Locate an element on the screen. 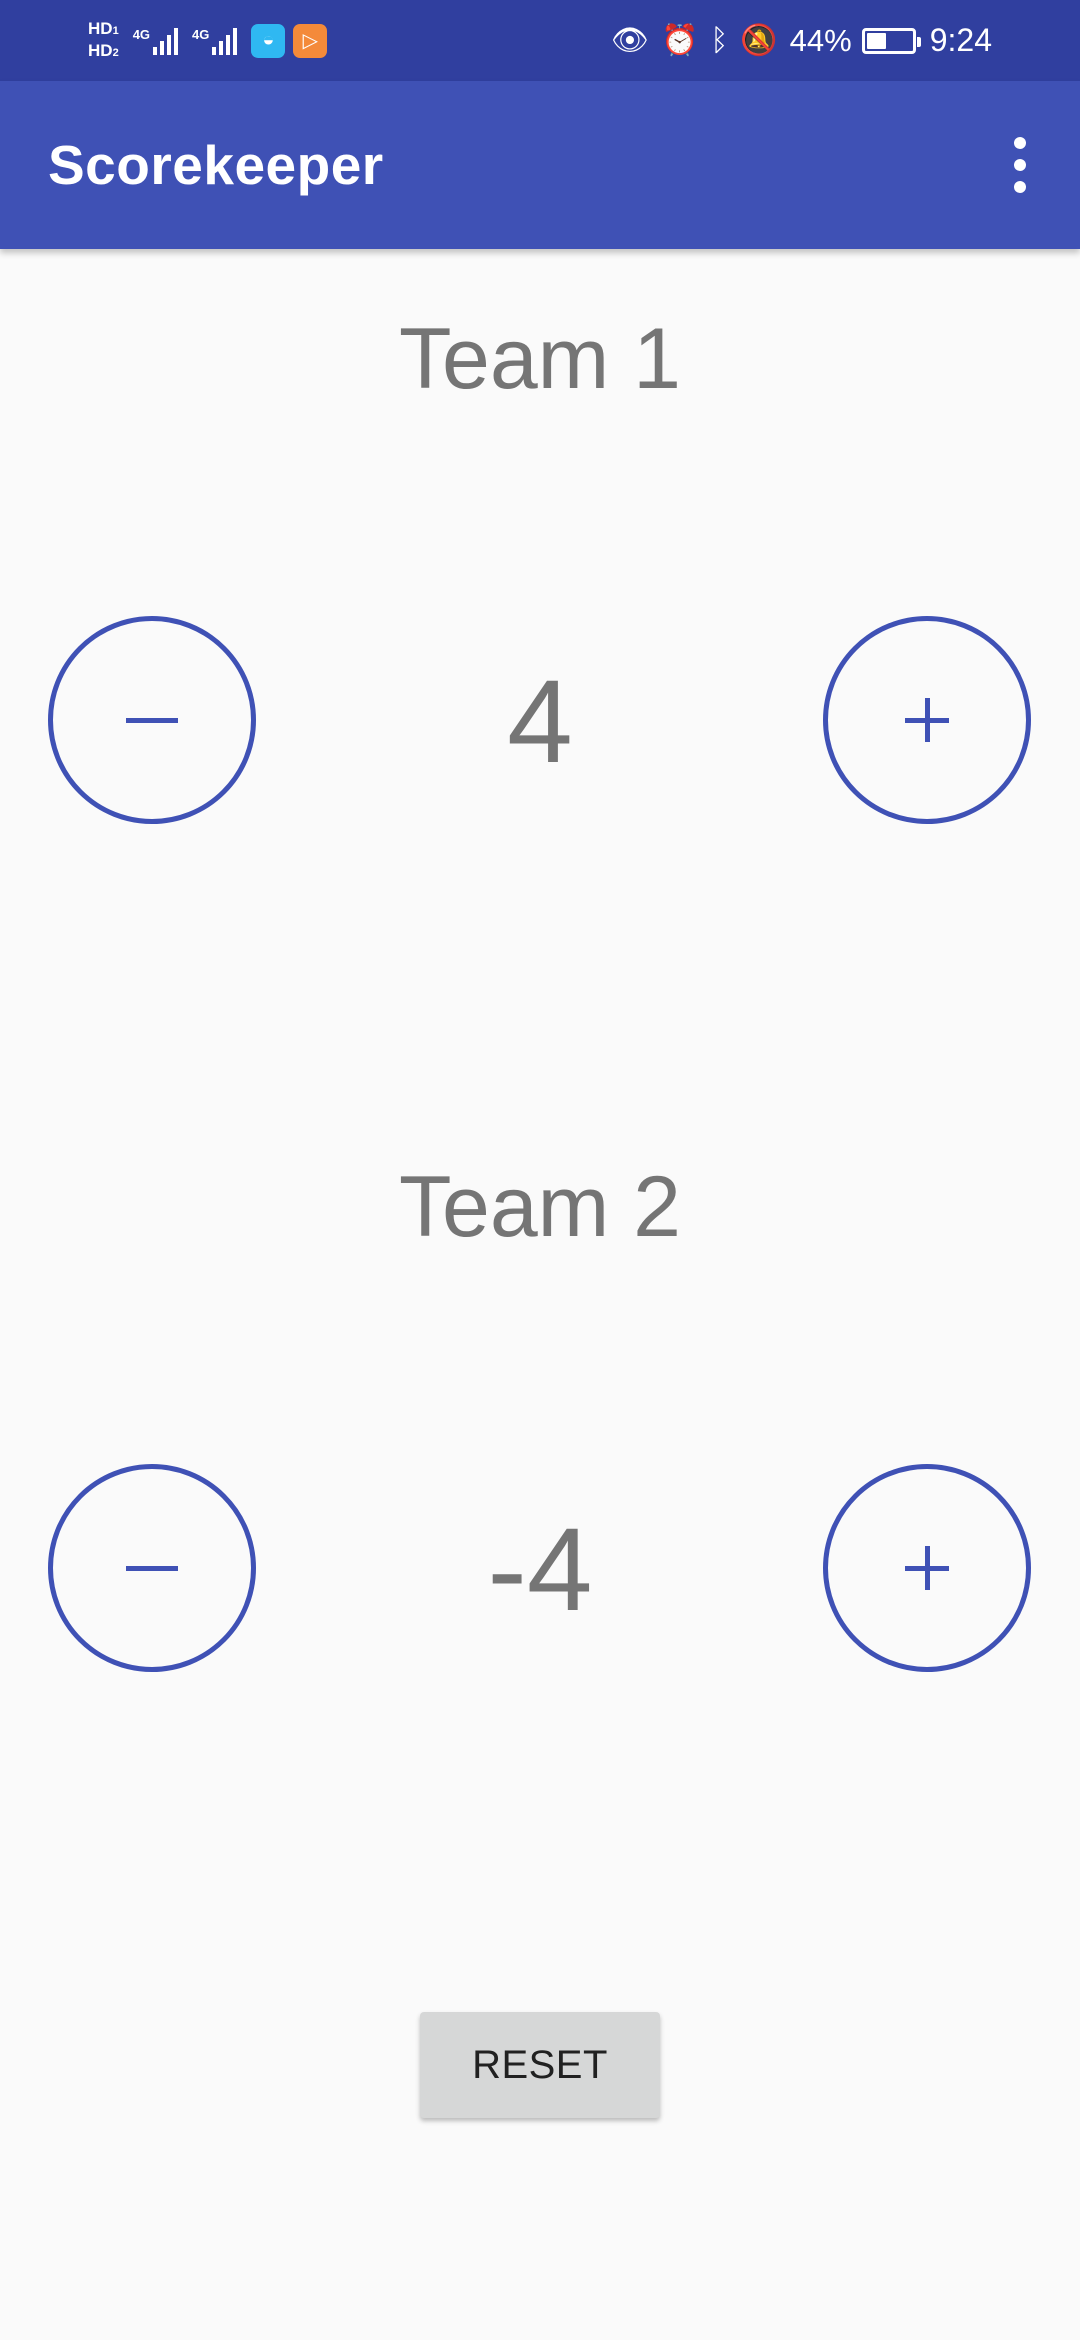  sim2-hd-icon: HD2 is located at coordinates (103, 50).